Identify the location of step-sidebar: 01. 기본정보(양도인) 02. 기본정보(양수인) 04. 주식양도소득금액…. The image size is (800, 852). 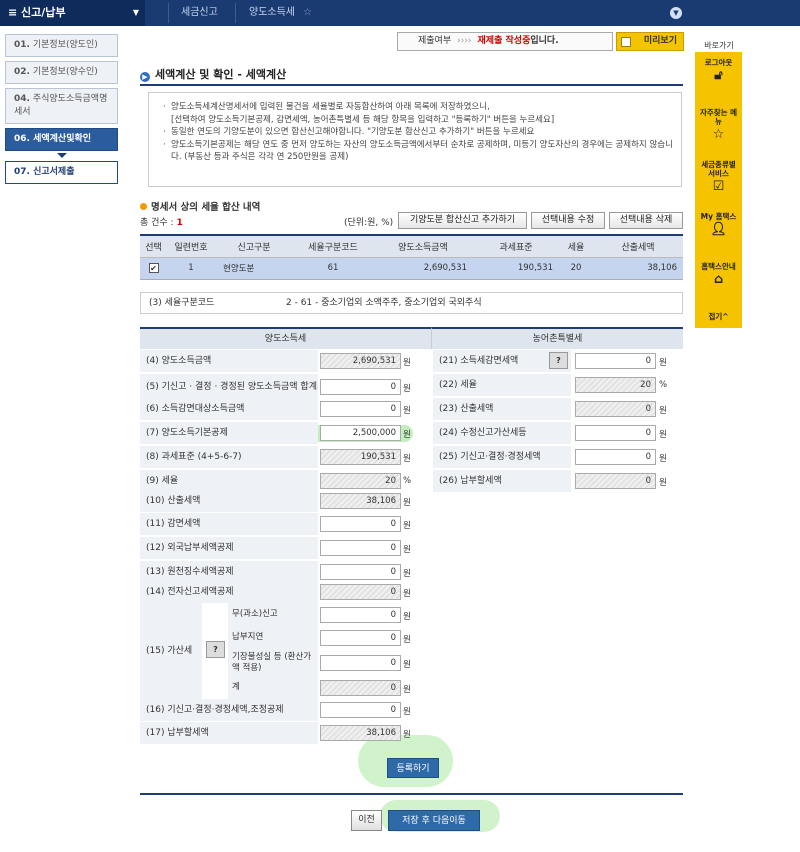
(61, 111).